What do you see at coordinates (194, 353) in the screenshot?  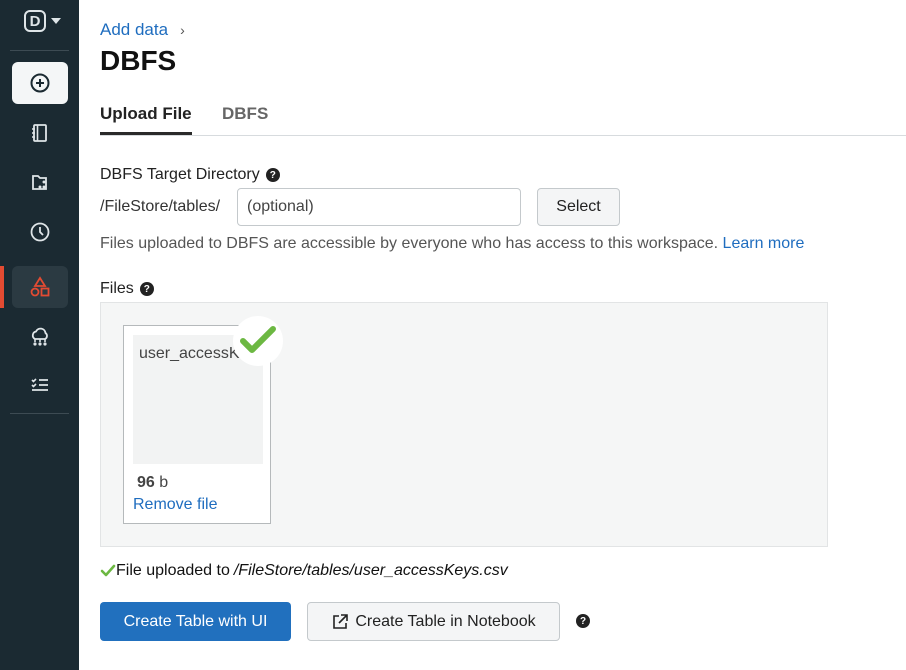 I see `file-name: user_accessKe` at bounding box center [194, 353].